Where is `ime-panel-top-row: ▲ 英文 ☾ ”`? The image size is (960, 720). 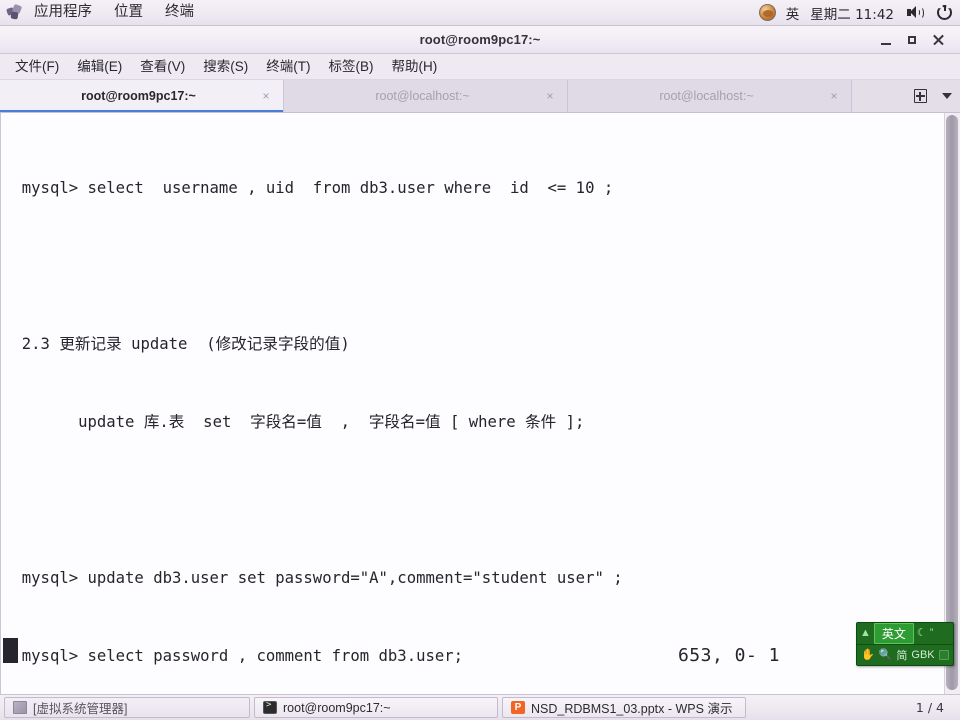 ime-panel-top-row: ▲ 英文 ☾ ” is located at coordinates (905, 634).